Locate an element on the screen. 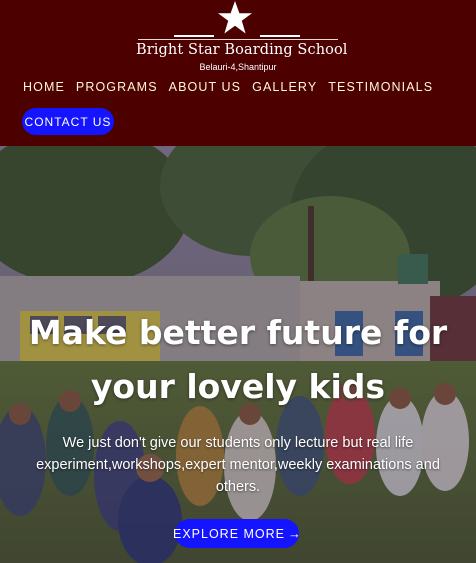 The height and width of the screenshot is (563, 476). explore-more-button: EXPLORE MORE → is located at coordinates (237, 533).